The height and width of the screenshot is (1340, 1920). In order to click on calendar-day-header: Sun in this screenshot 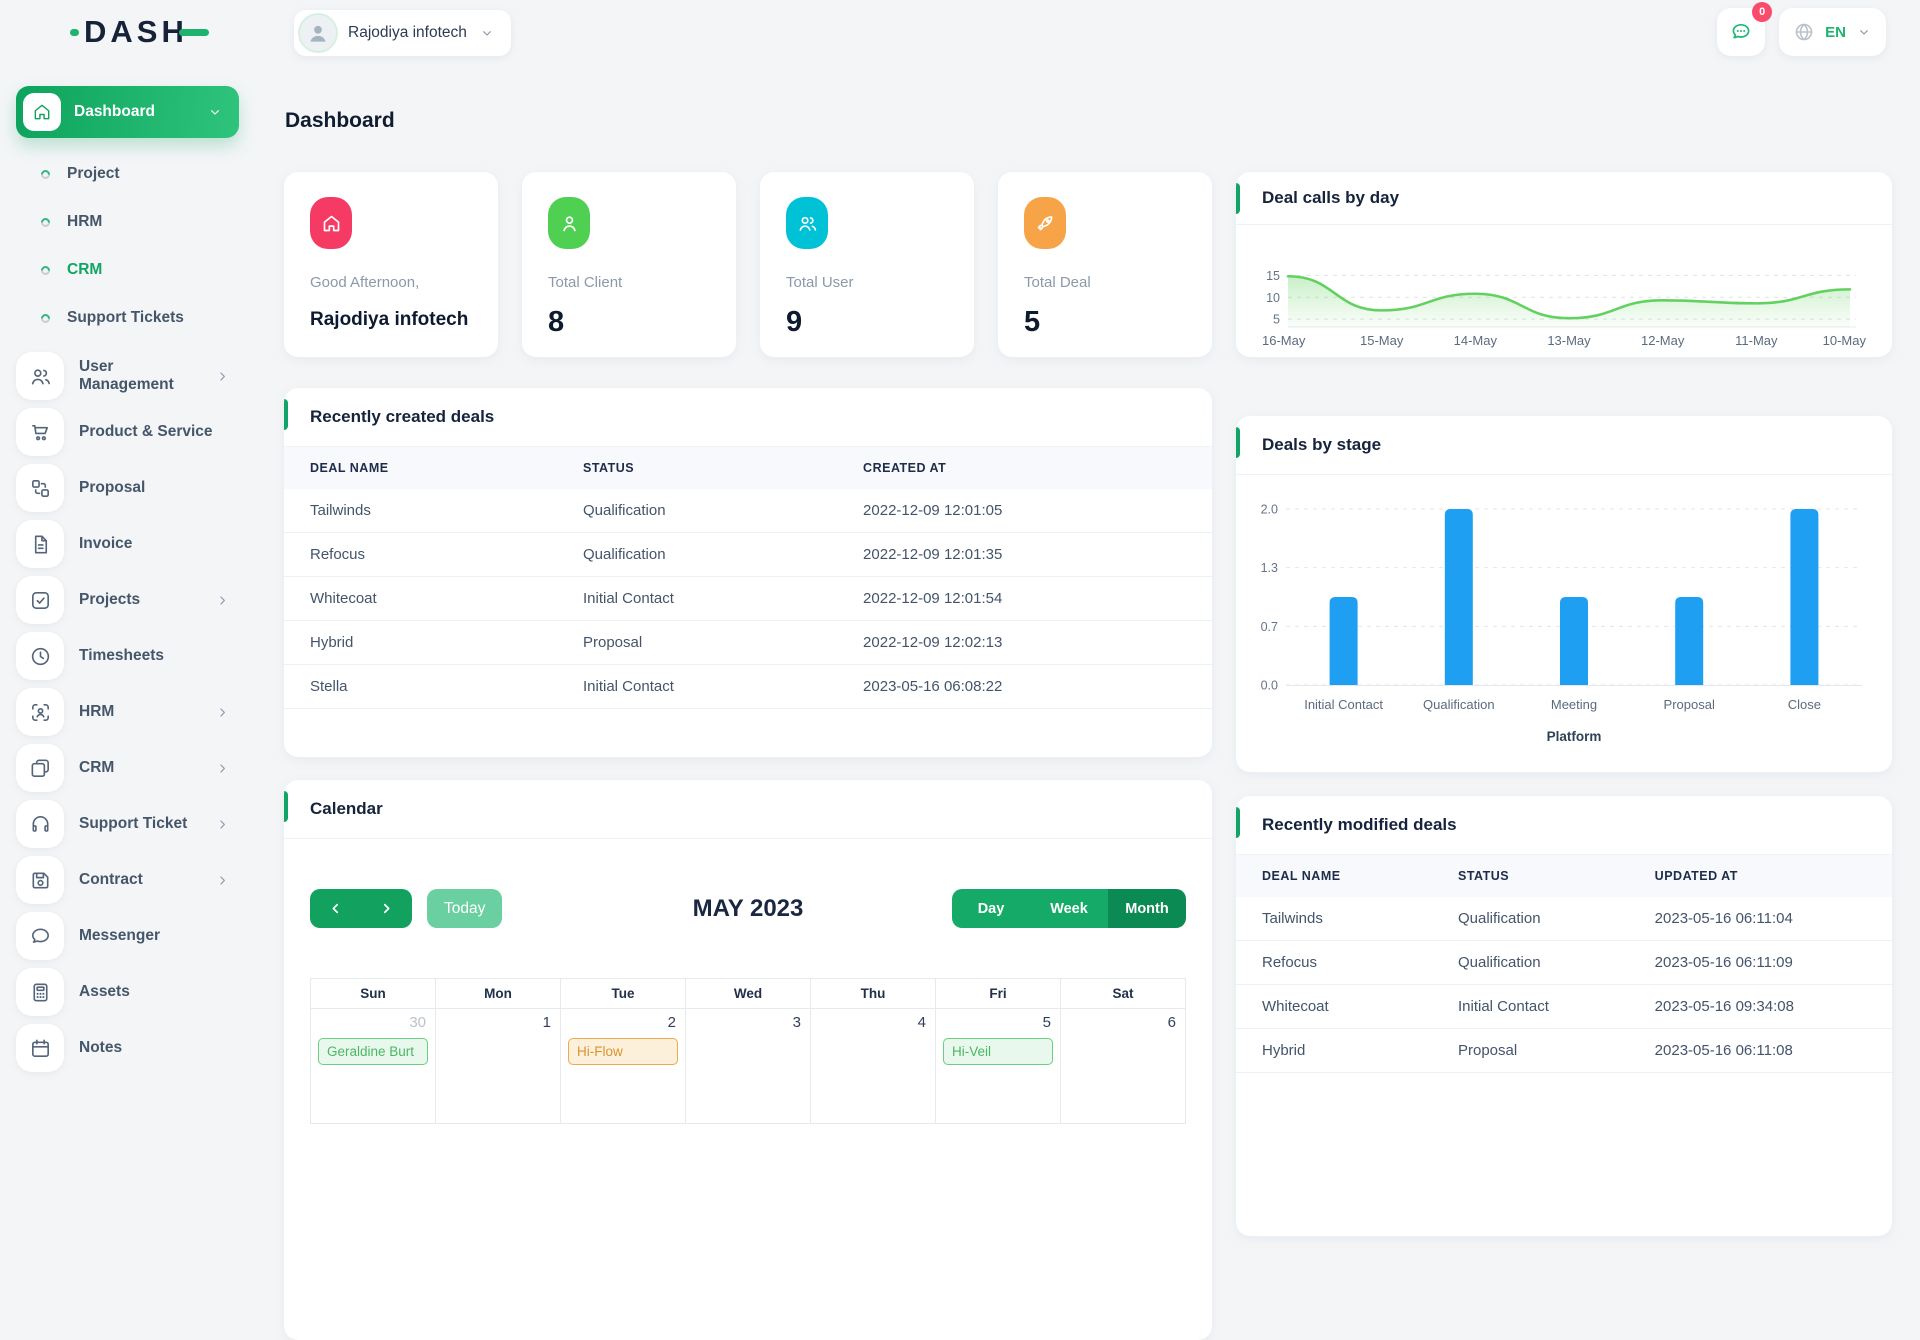, I will do `click(373, 993)`.